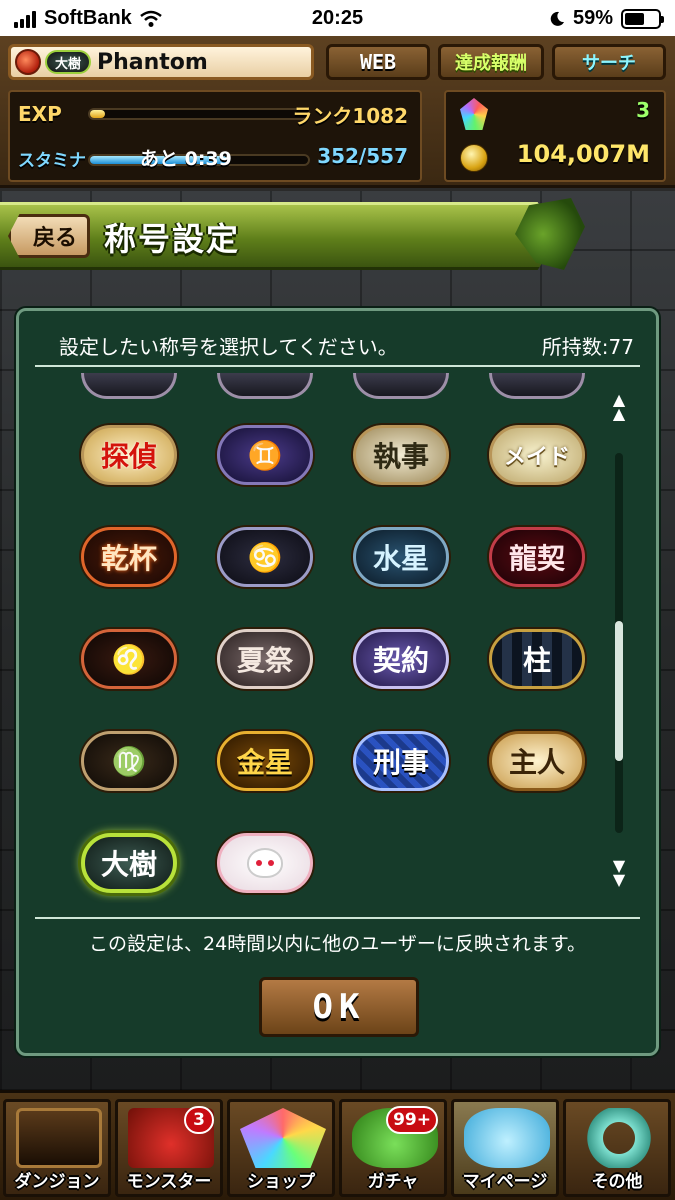 The width and height of the screenshot is (675, 1200). I want to click on stamina-label: スタミナ, so click(52, 160).